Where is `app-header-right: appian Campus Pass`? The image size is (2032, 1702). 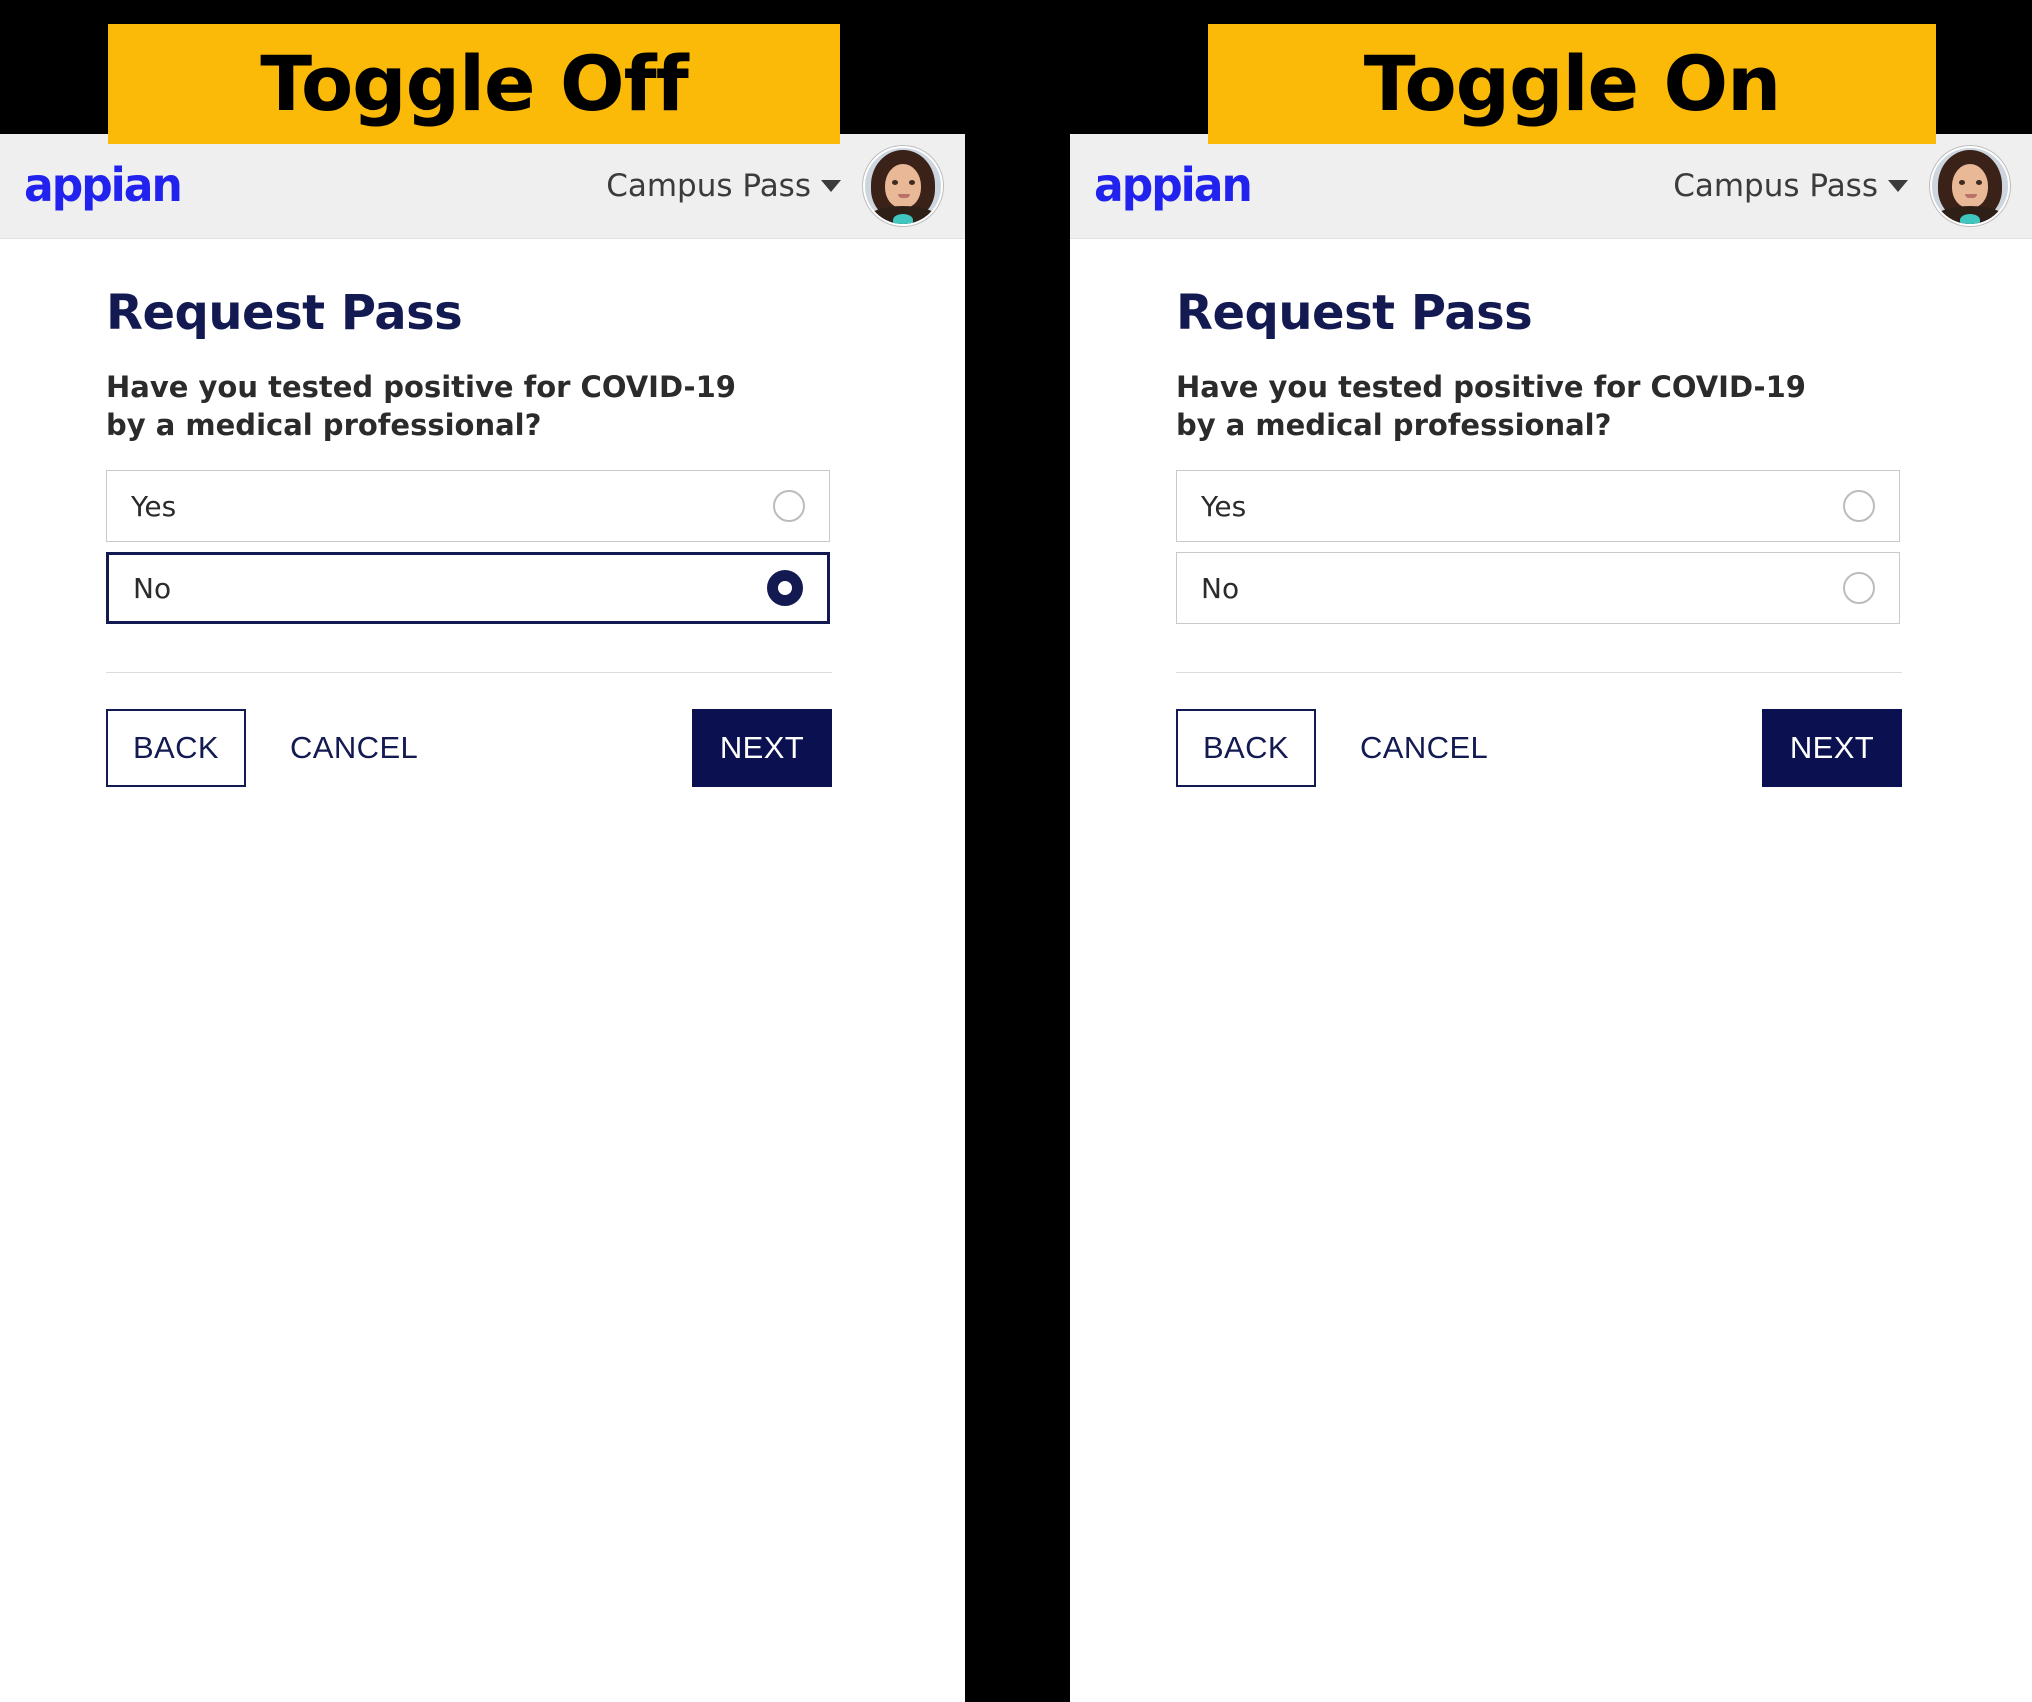 app-header-right: appian Campus Pass is located at coordinates (1551, 186).